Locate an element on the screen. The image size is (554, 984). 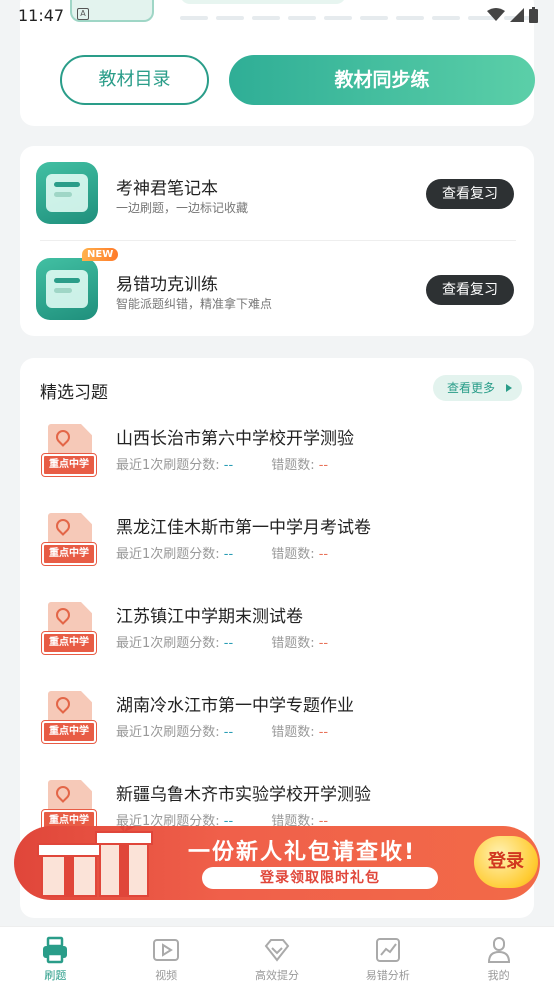
section-title: 精选习题 is located at coordinates (74, 393).